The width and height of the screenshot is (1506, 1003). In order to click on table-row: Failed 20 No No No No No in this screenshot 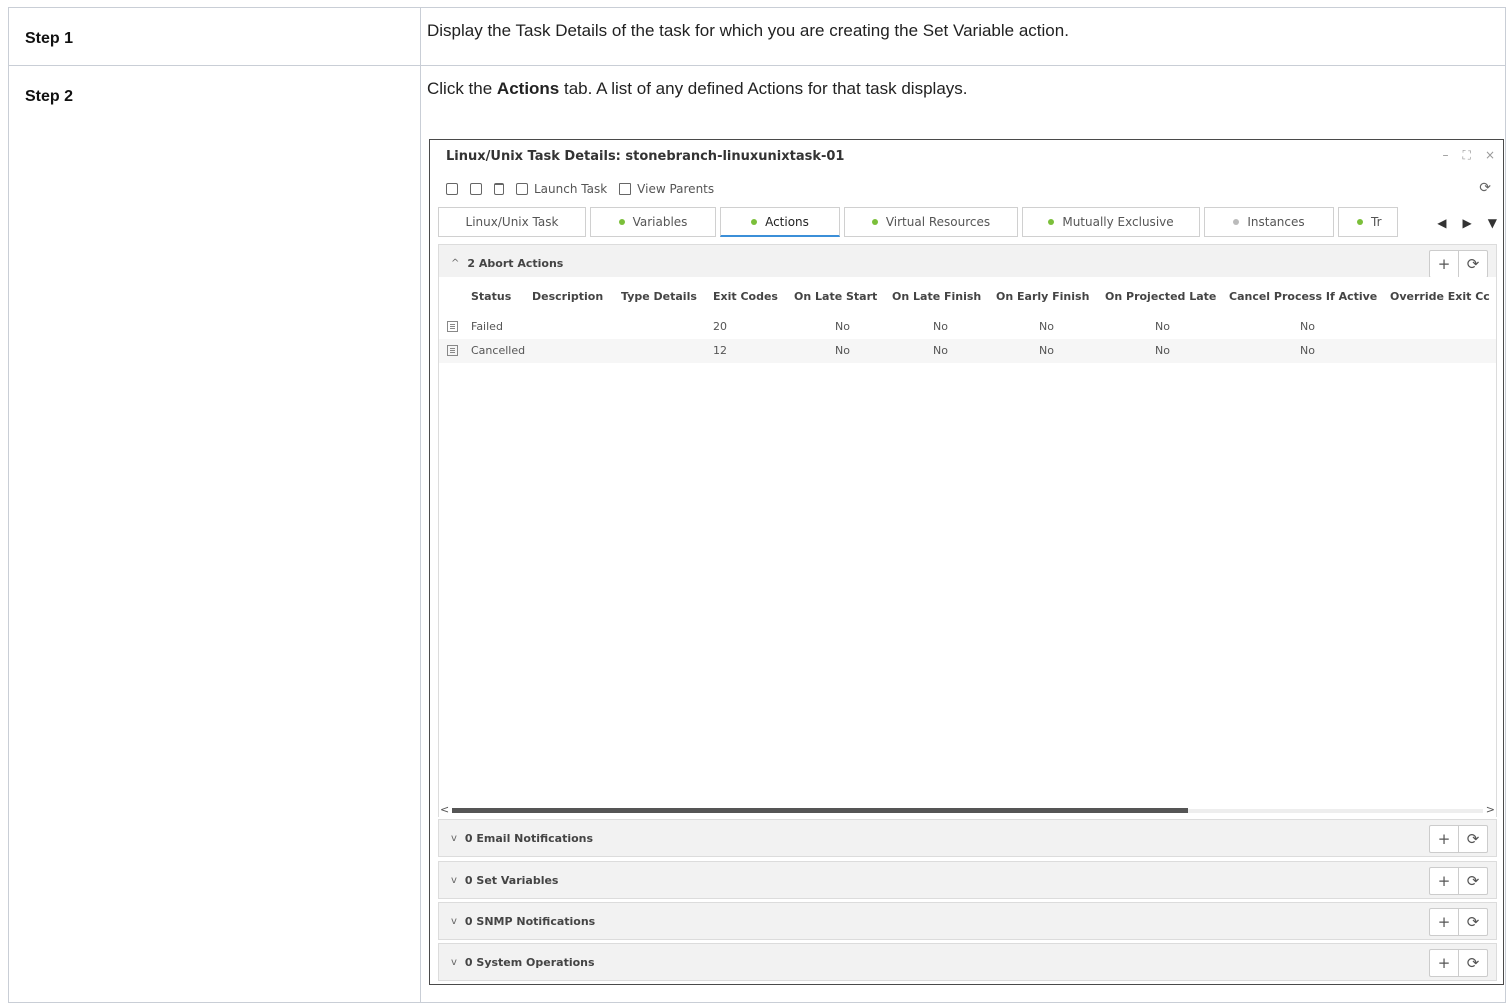, I will do `click(967, 327)`.